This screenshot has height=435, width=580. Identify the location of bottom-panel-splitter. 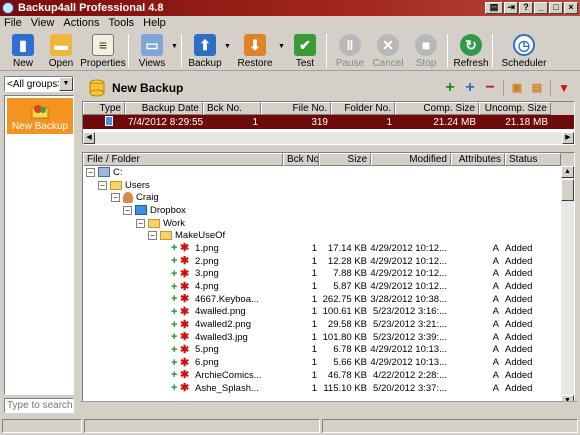
(328, 407).